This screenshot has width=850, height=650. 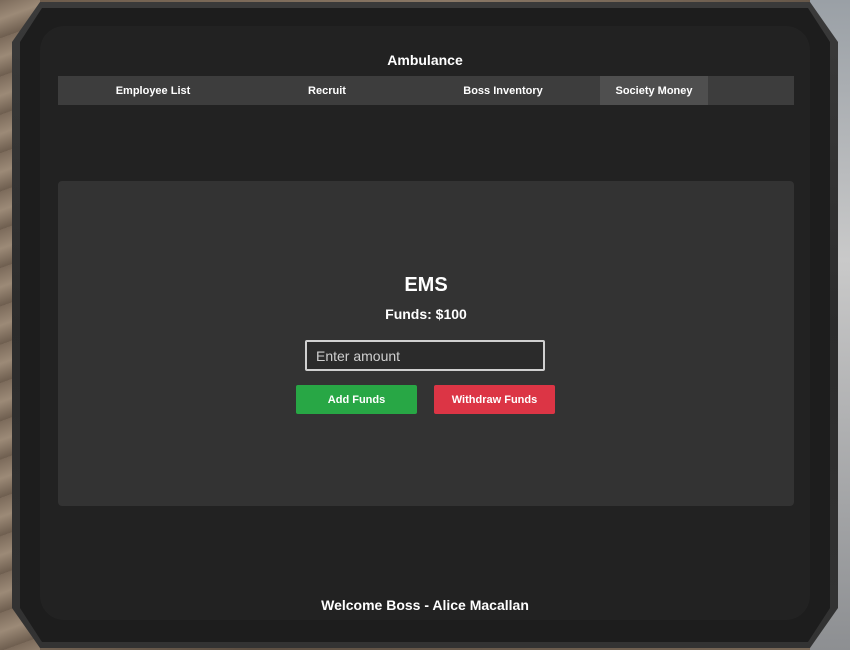 What do you see at coordinates (327, 90) in the screenshot?
I see `tab-recruit: Recruit` at bounding box center [327, 90].